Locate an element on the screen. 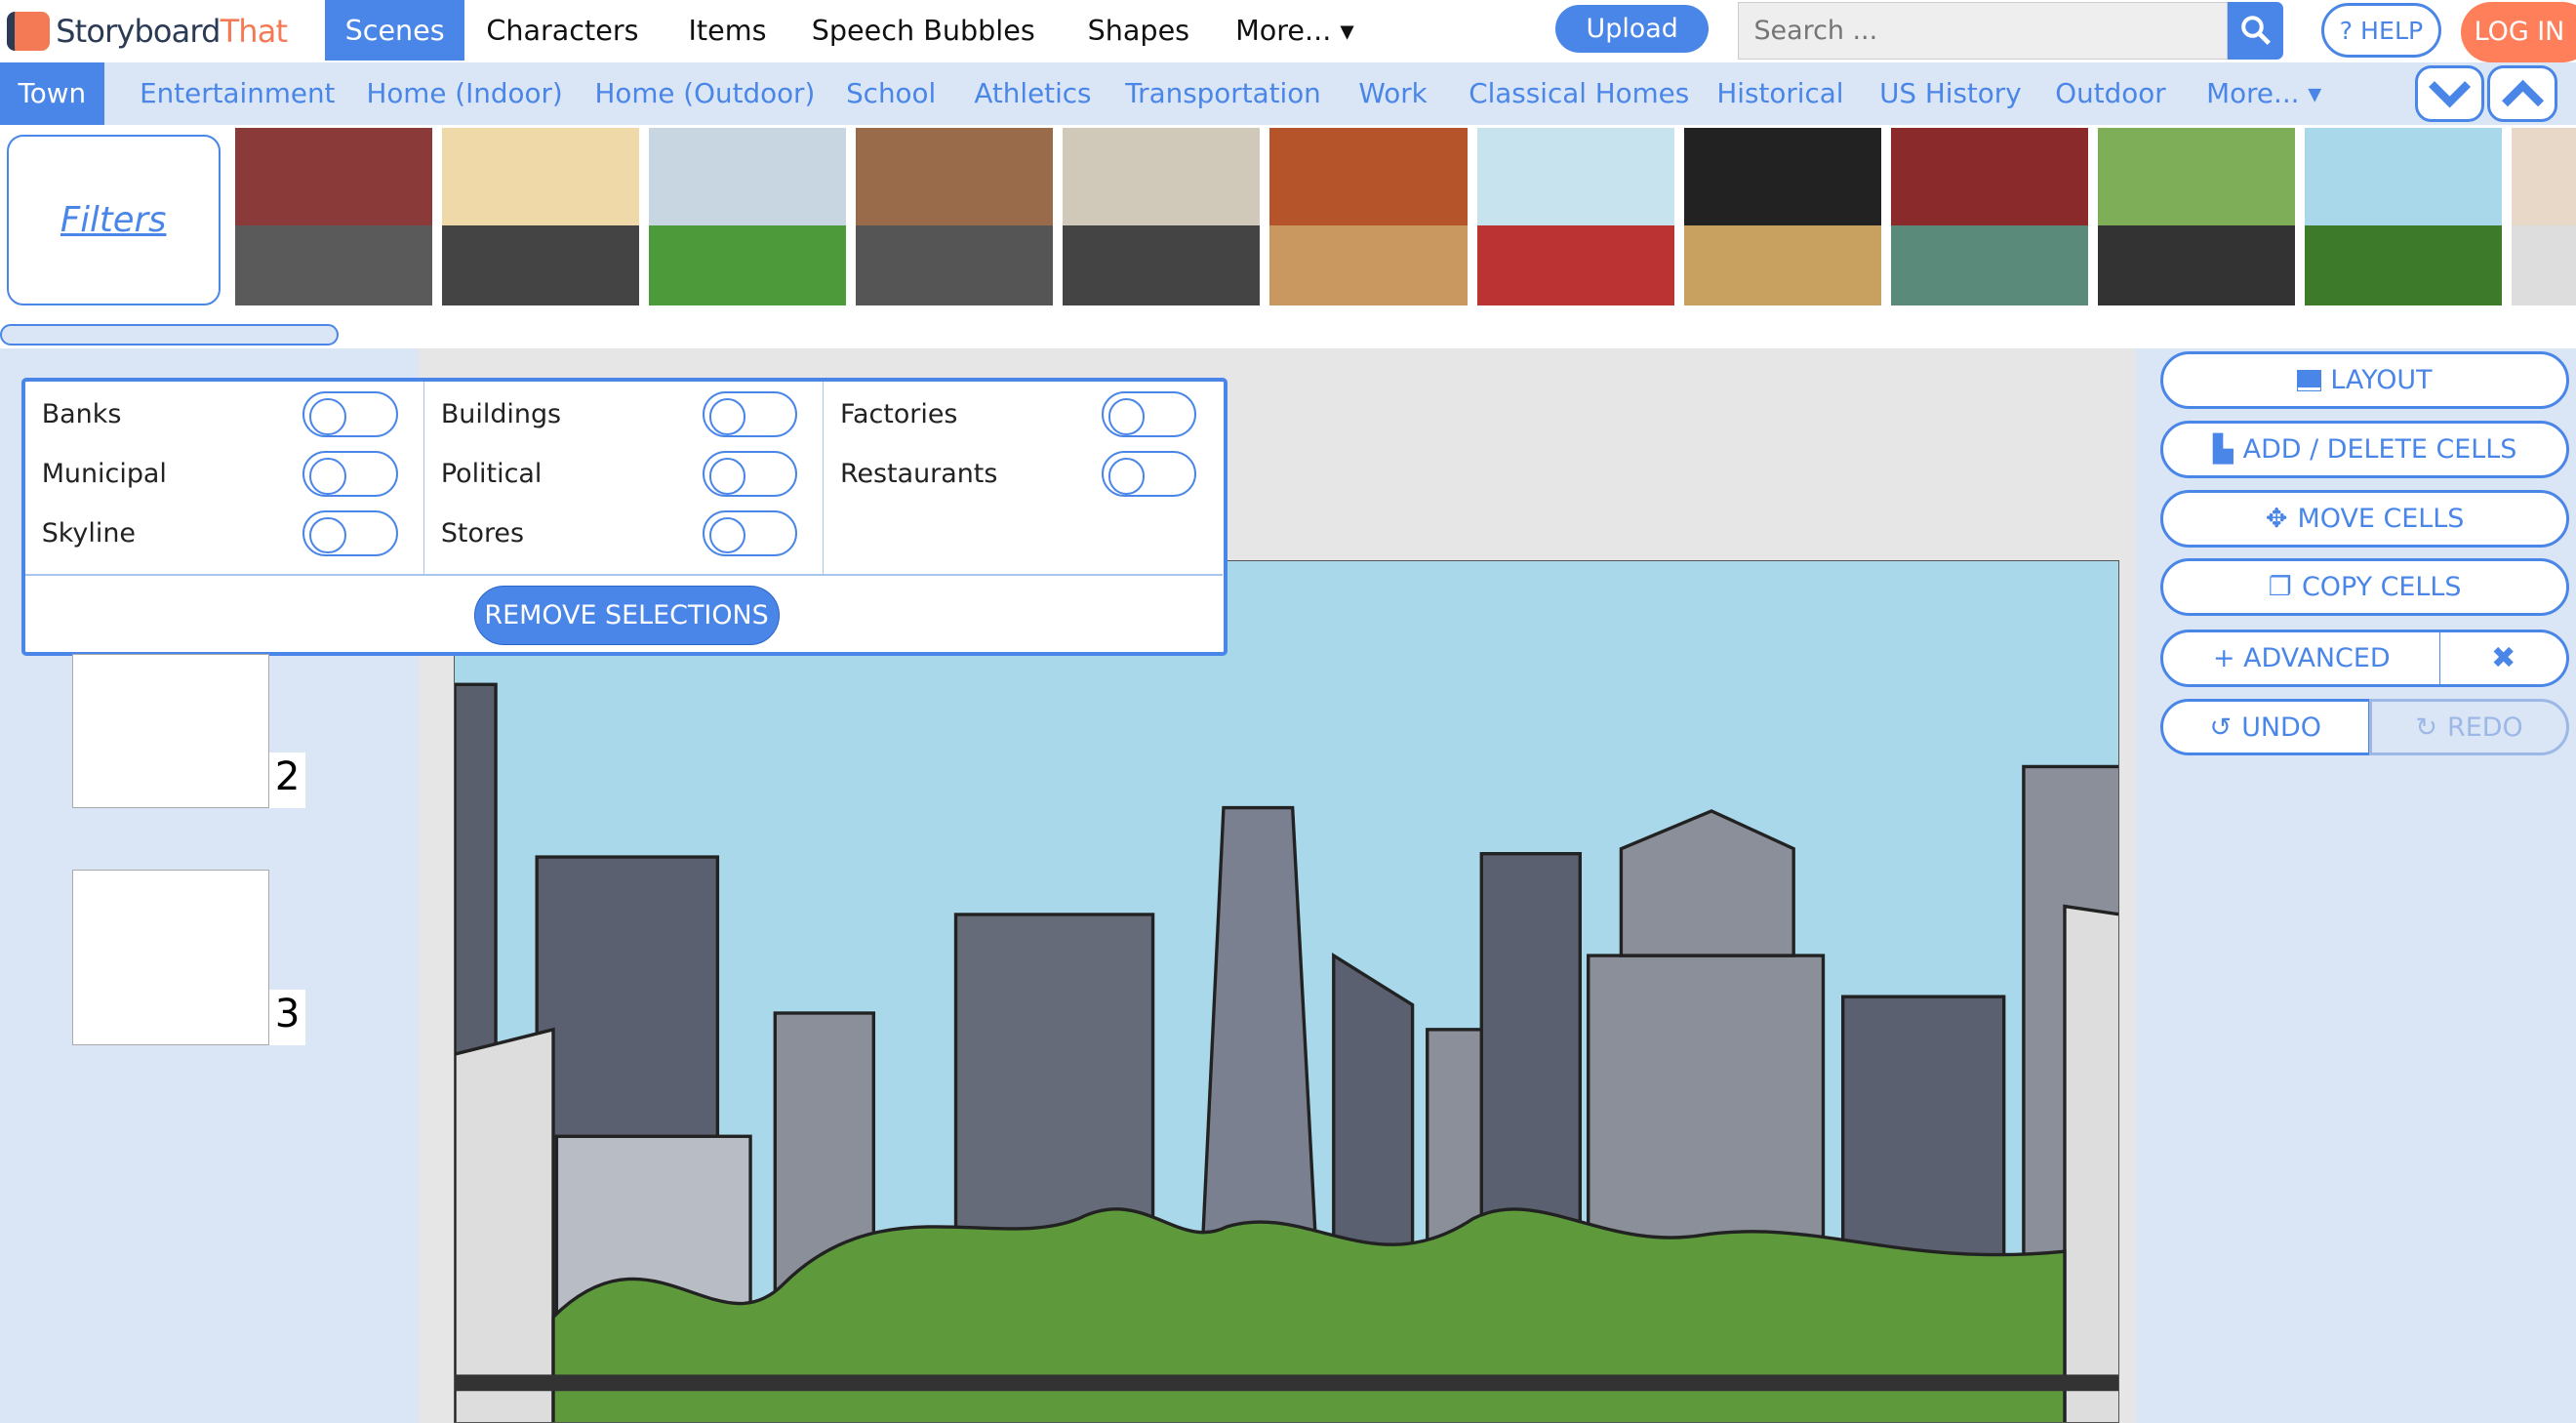 Image resolution: width=2576 pixels, height=1423 pixels. filter-column: Banks Municipal Skyline is located at coordinates (224, 478).